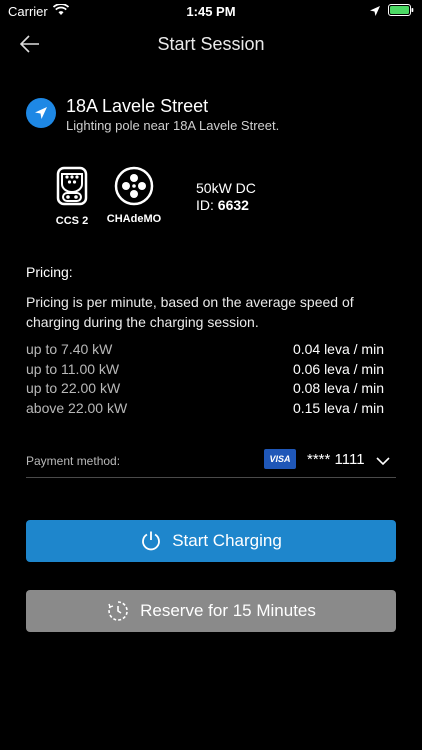 The width and height of the screenshot is (422, 750). I want to click on status-bar: Carrier 1:45 PM, so click(211, 12).